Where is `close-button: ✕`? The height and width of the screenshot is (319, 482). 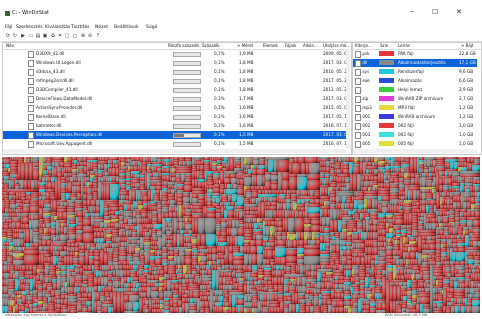 close-button: ✕ is located at coordinates (459, 12).